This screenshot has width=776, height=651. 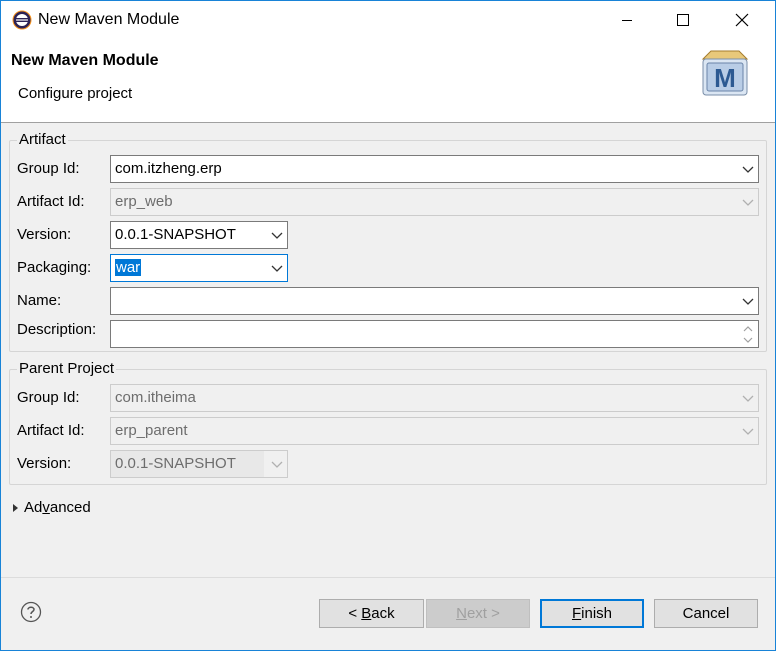 I want to click on parent-artifact-id-combo: erp_parent, so click(x=434, y=431).